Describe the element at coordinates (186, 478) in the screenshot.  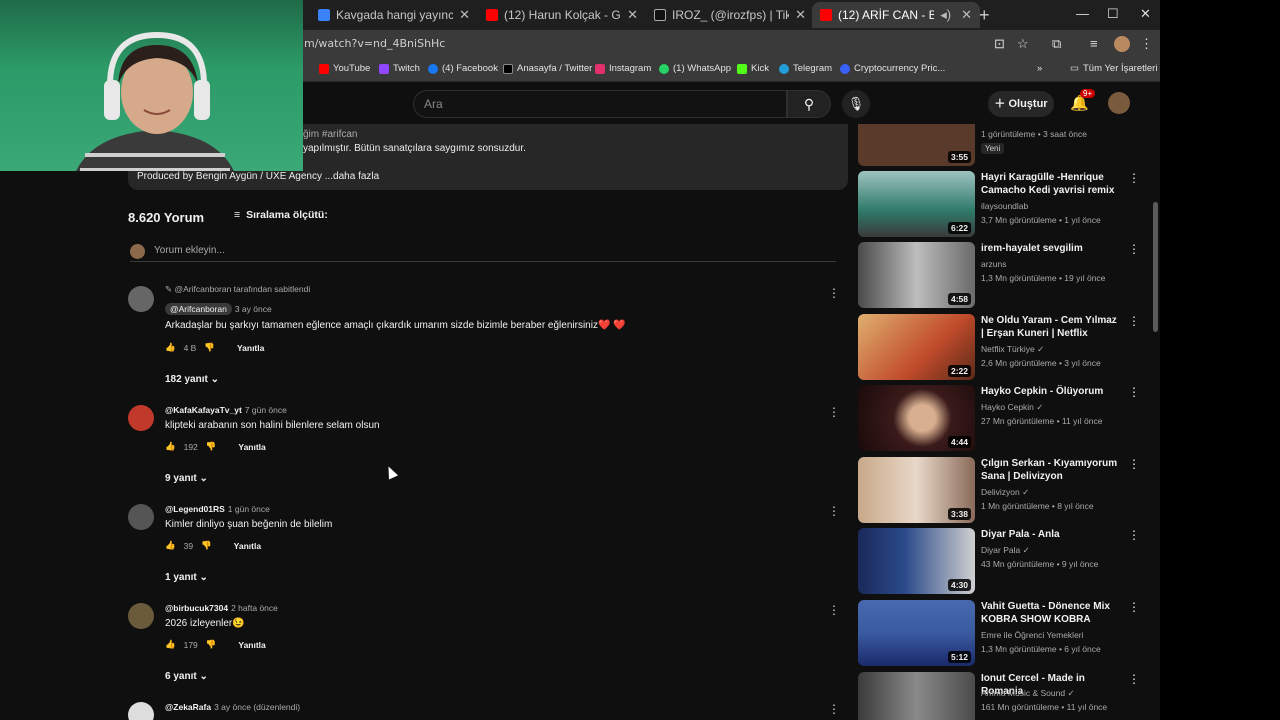
I see `replies-toggle: 9 yanıt ⌄` at that location.